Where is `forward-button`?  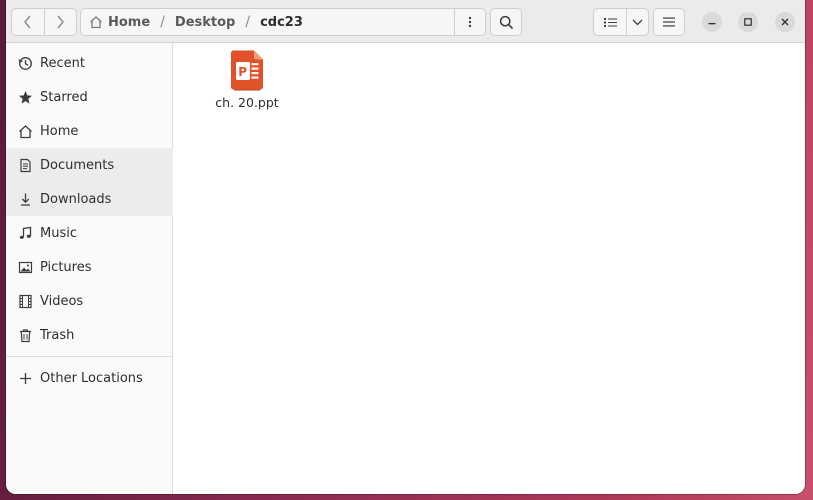 forward-button is located at coordinates (60, 22).